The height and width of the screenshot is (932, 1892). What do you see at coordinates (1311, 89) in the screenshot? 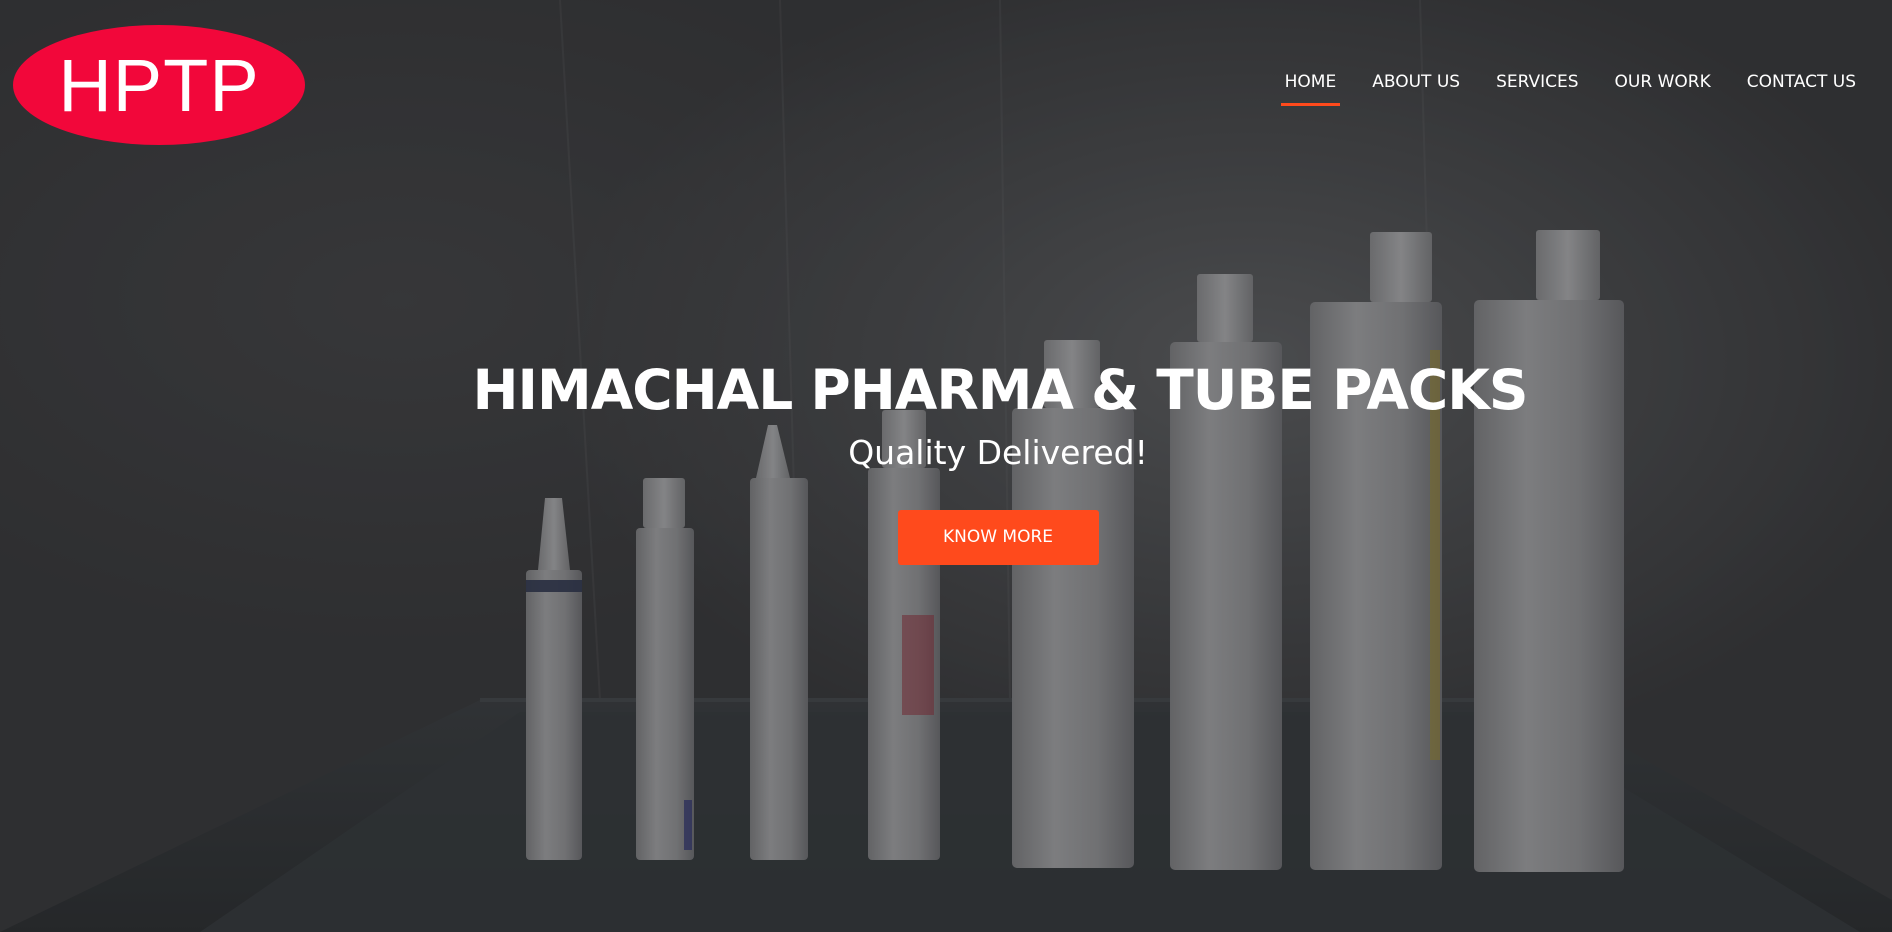
I see `nav-home: HOME` at bounding box center [1311, 89].